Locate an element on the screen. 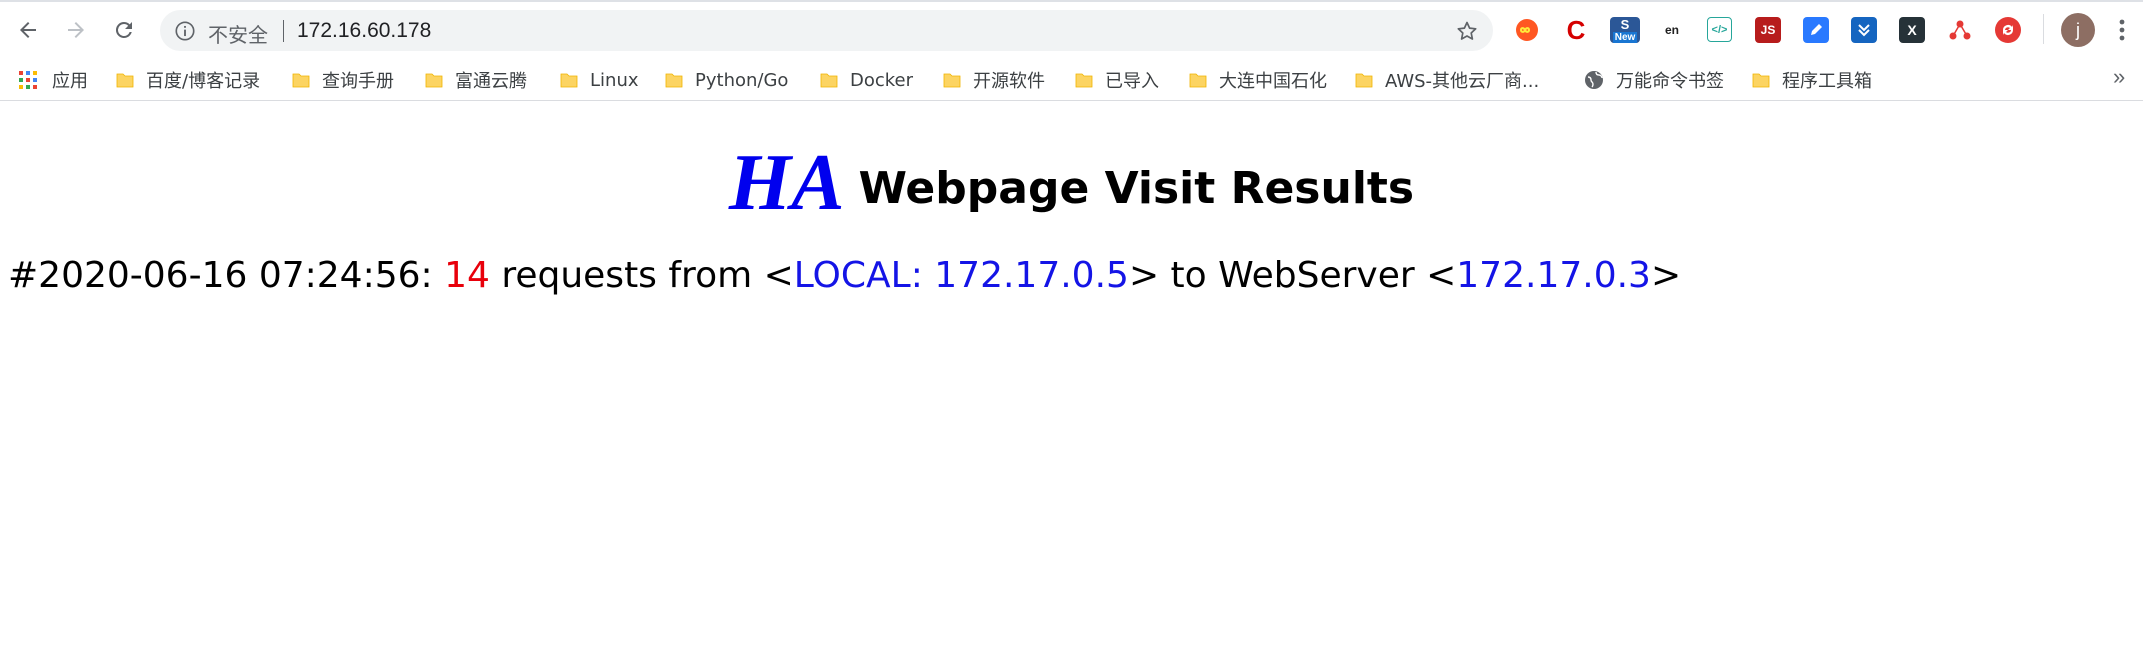 Image resolution: width=2143 pixels, height=663 pixels. bookmark-label: 富通云腾 is located at coordinates (491, 81).